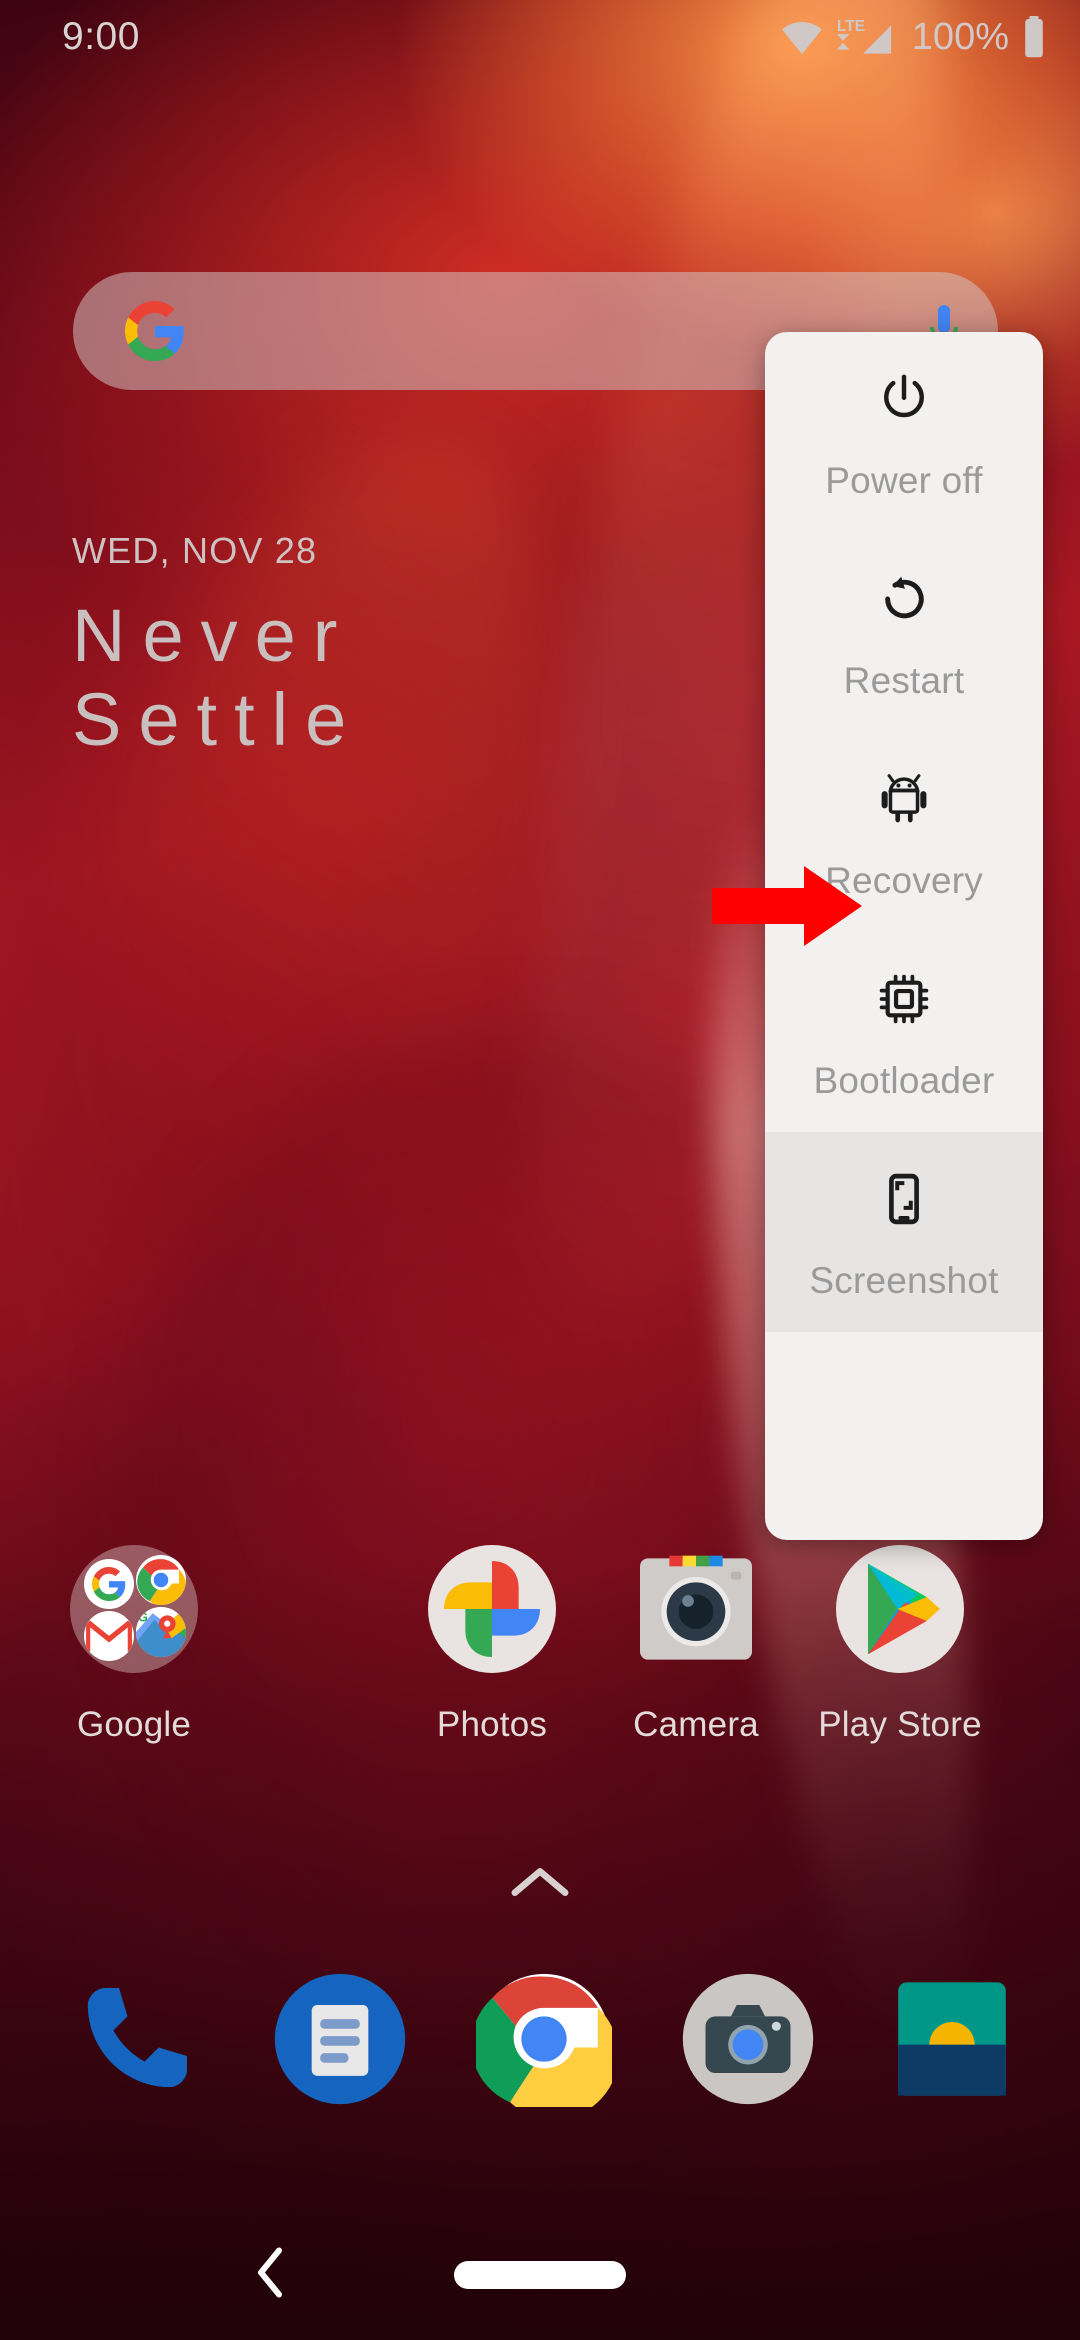 The image size is (1080, 2340). What do you see at coordinates (788, 908) in the screenshot?
I see `annotation-red-arrow` at bounding box center [788, 908].